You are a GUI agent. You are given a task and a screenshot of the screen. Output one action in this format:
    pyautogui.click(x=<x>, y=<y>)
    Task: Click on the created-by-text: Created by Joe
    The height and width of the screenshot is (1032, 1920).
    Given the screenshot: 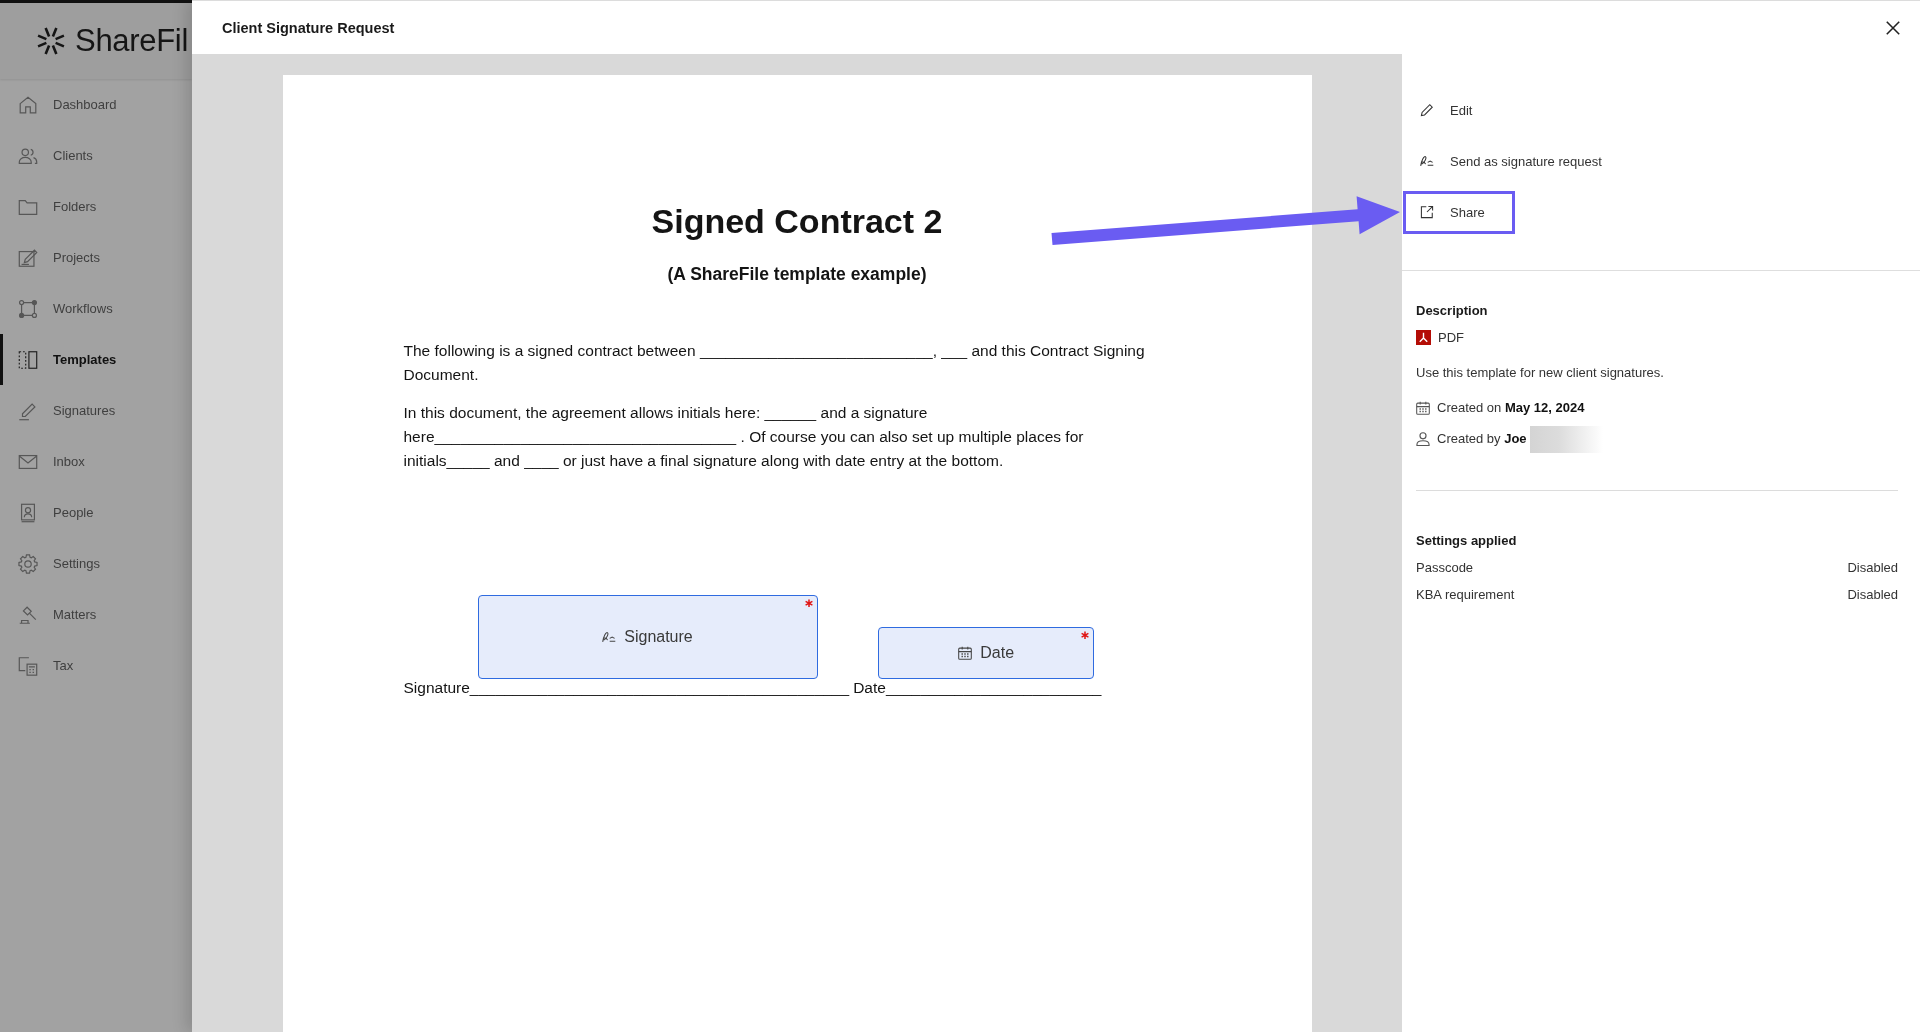 What is the action you would take?
    pyautogui.click(x=1482, y=439)
    